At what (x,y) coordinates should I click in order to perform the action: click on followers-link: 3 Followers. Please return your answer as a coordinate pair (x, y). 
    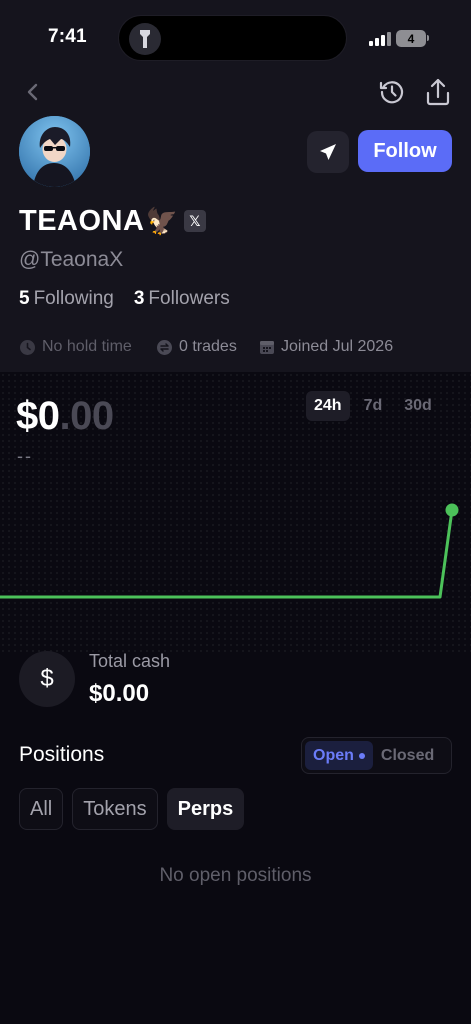
    Looking at the image, I should click on (182, 299).